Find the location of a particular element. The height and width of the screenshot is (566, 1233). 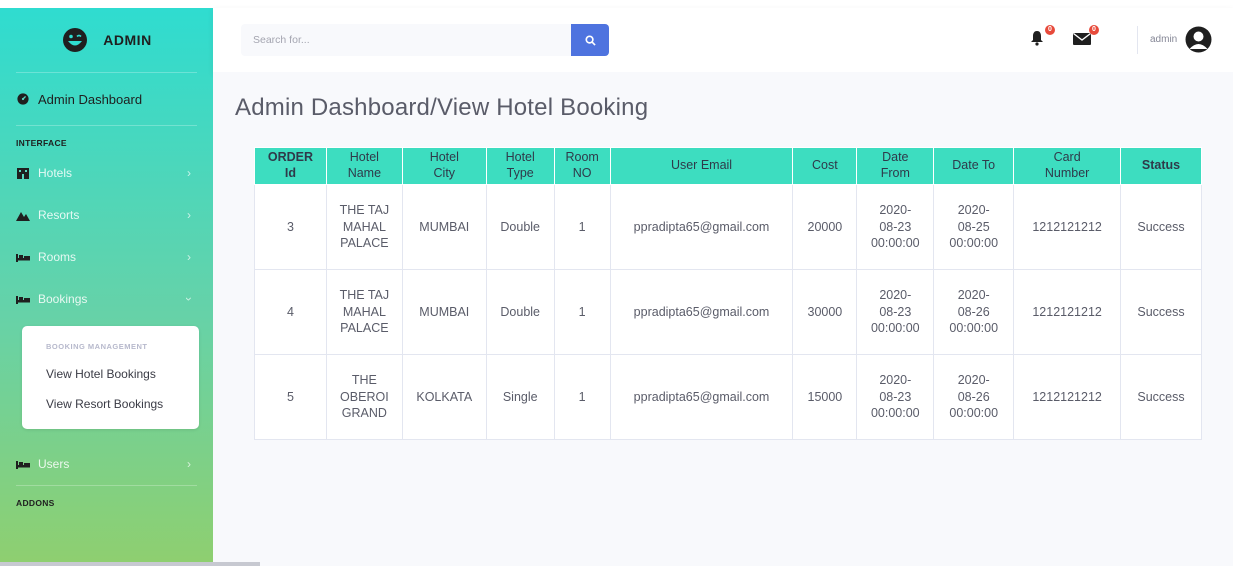

cell-hotel-name: THE OBEROI GRAND is located at coordinates (364, 397).